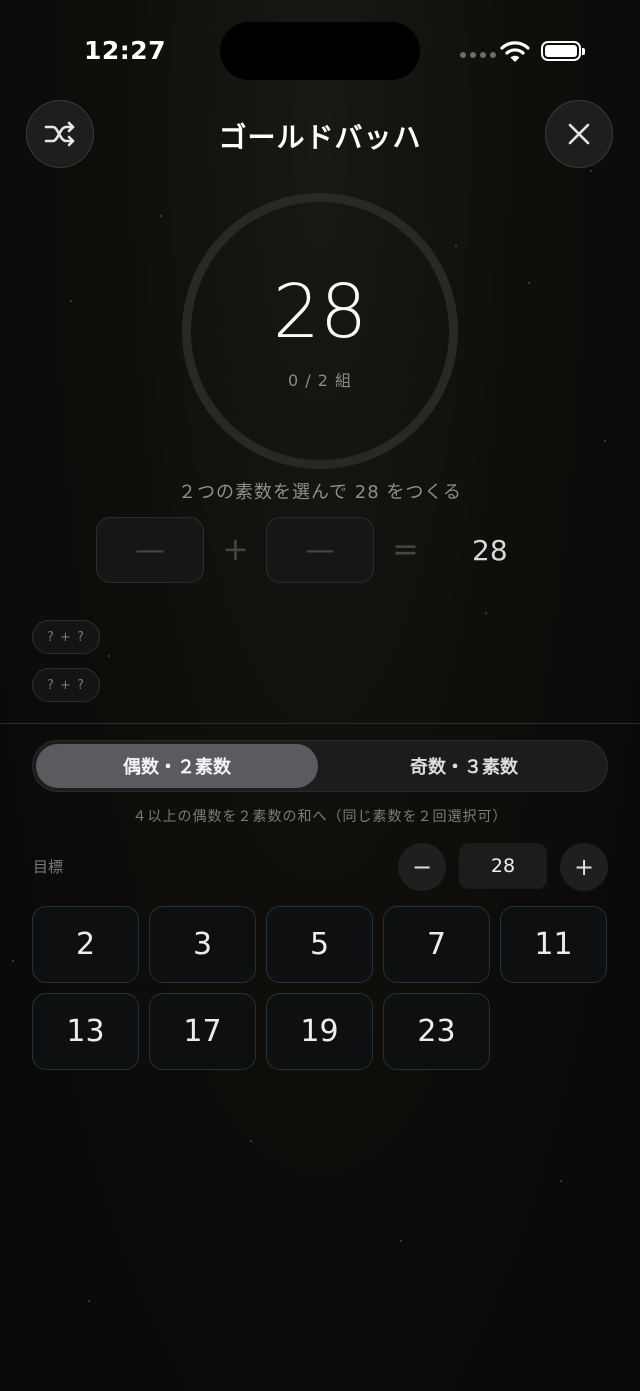  I want to click on wifi-icon, so click(515, 51).